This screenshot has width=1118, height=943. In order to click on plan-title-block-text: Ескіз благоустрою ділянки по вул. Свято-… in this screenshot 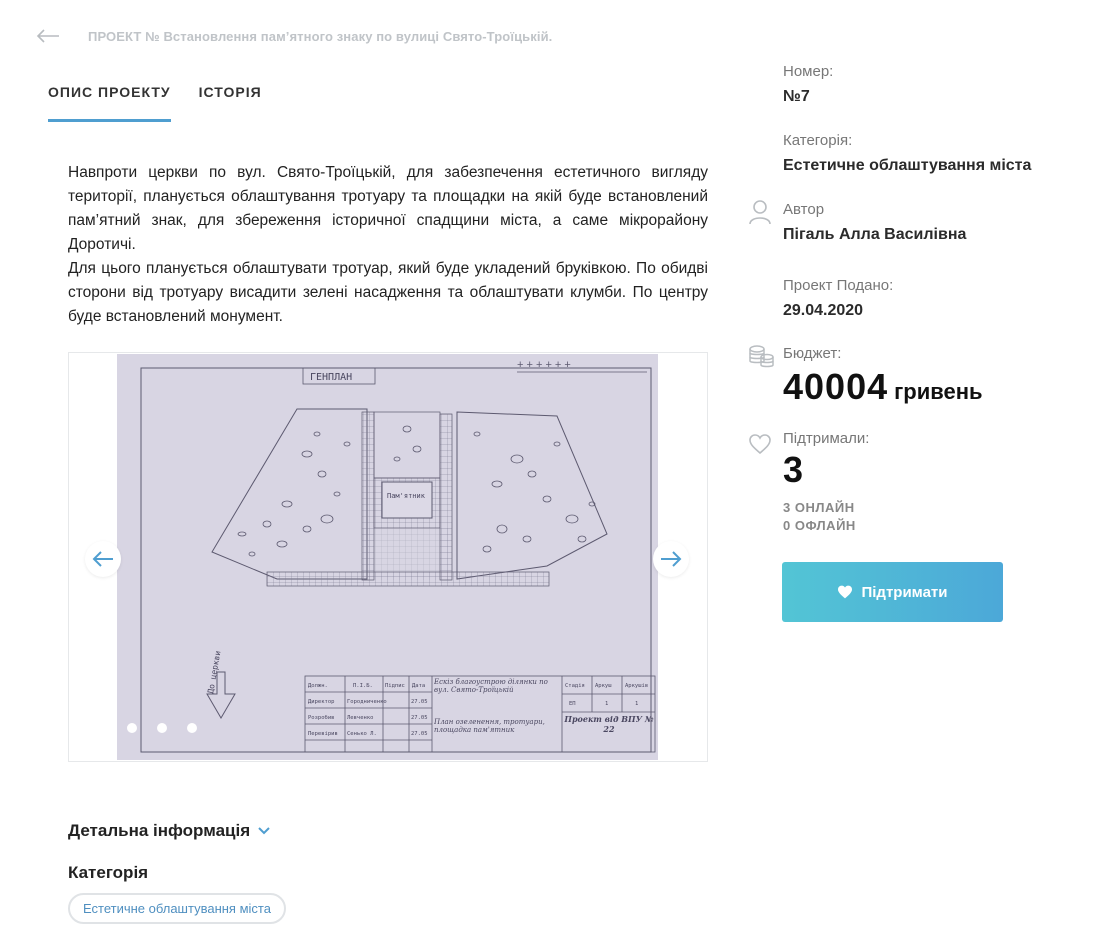, I will do `click(491, 686)`.